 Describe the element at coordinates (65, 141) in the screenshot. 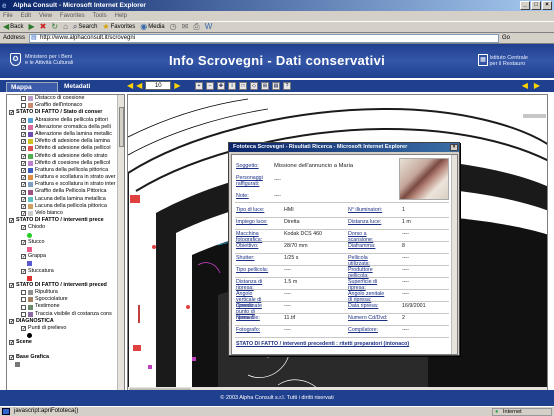

I see `layer-row: ✓ Difetto di adesione della lamina` at that location.